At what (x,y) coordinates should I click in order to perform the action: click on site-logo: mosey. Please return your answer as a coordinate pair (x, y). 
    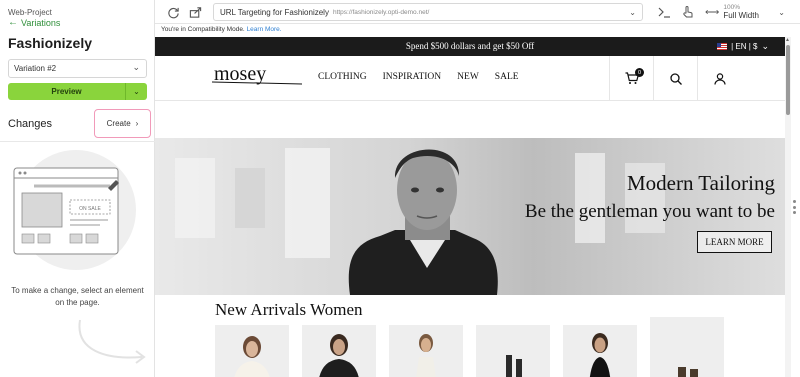
    Looking at the image, I should click on (258, 77).